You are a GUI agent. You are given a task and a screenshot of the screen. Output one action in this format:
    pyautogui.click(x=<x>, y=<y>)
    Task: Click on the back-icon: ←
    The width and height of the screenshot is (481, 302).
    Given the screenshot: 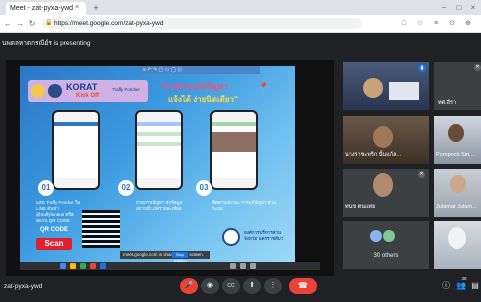 What is the action you would take?
    pyautogui.click(x=8, y=23)
    